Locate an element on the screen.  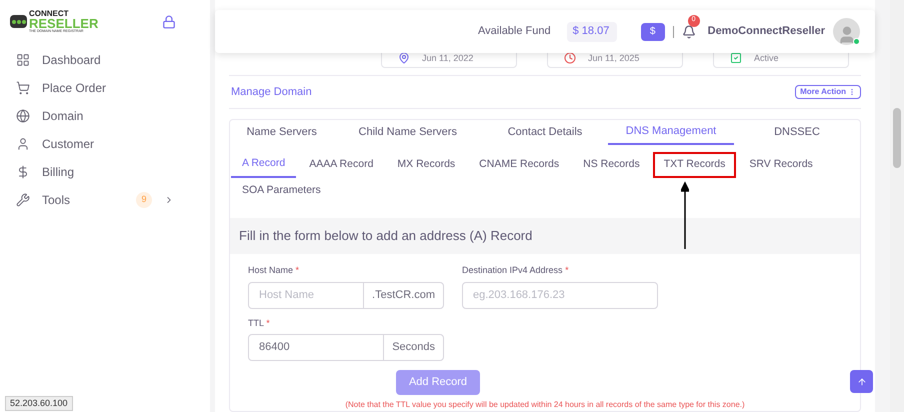
input-suffix: .TestCR.com is located at coordinates (403, 295).